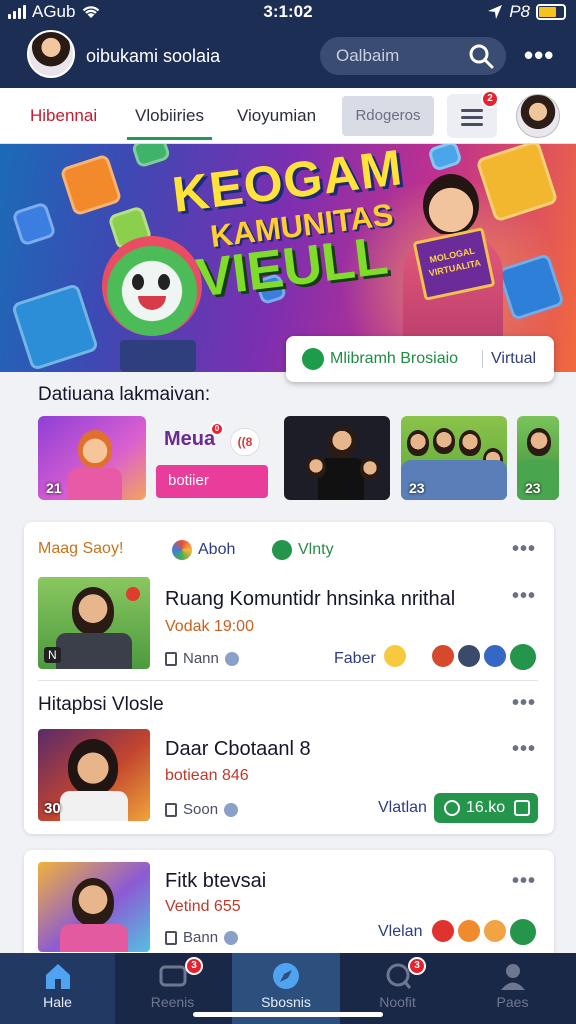 Image resolution: width=576 pixels, height=1024 pixels. I want to click on nav-home: Hale, so click(57, 988).